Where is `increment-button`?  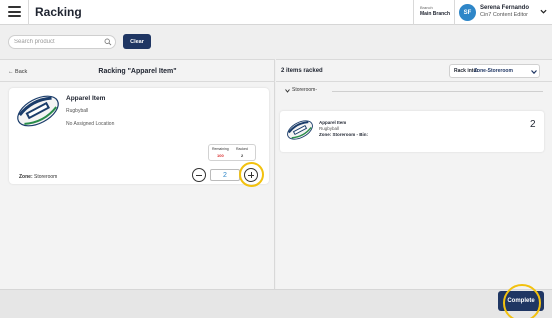 increment-button is located at coordinates (251, 175).